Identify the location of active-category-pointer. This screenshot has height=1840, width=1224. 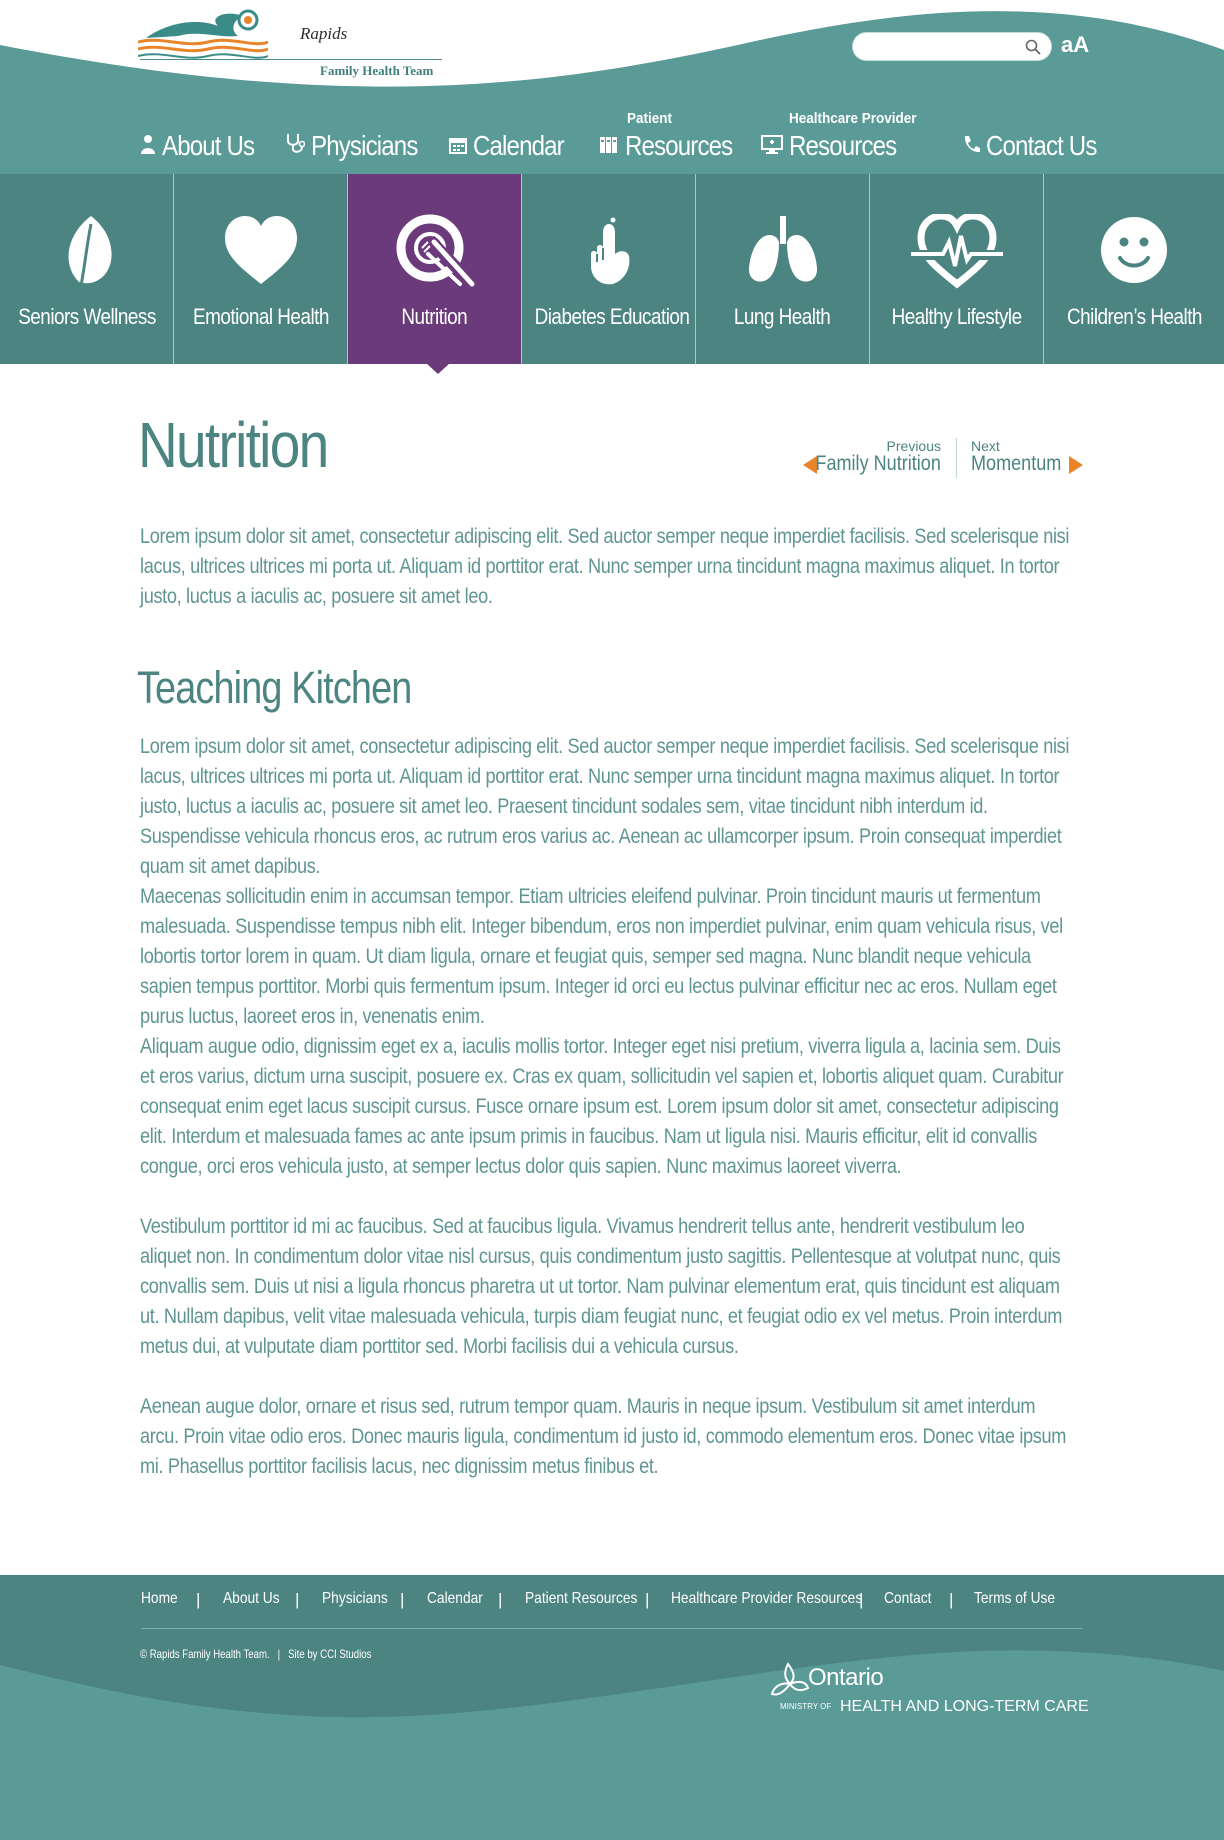
(438, 368).